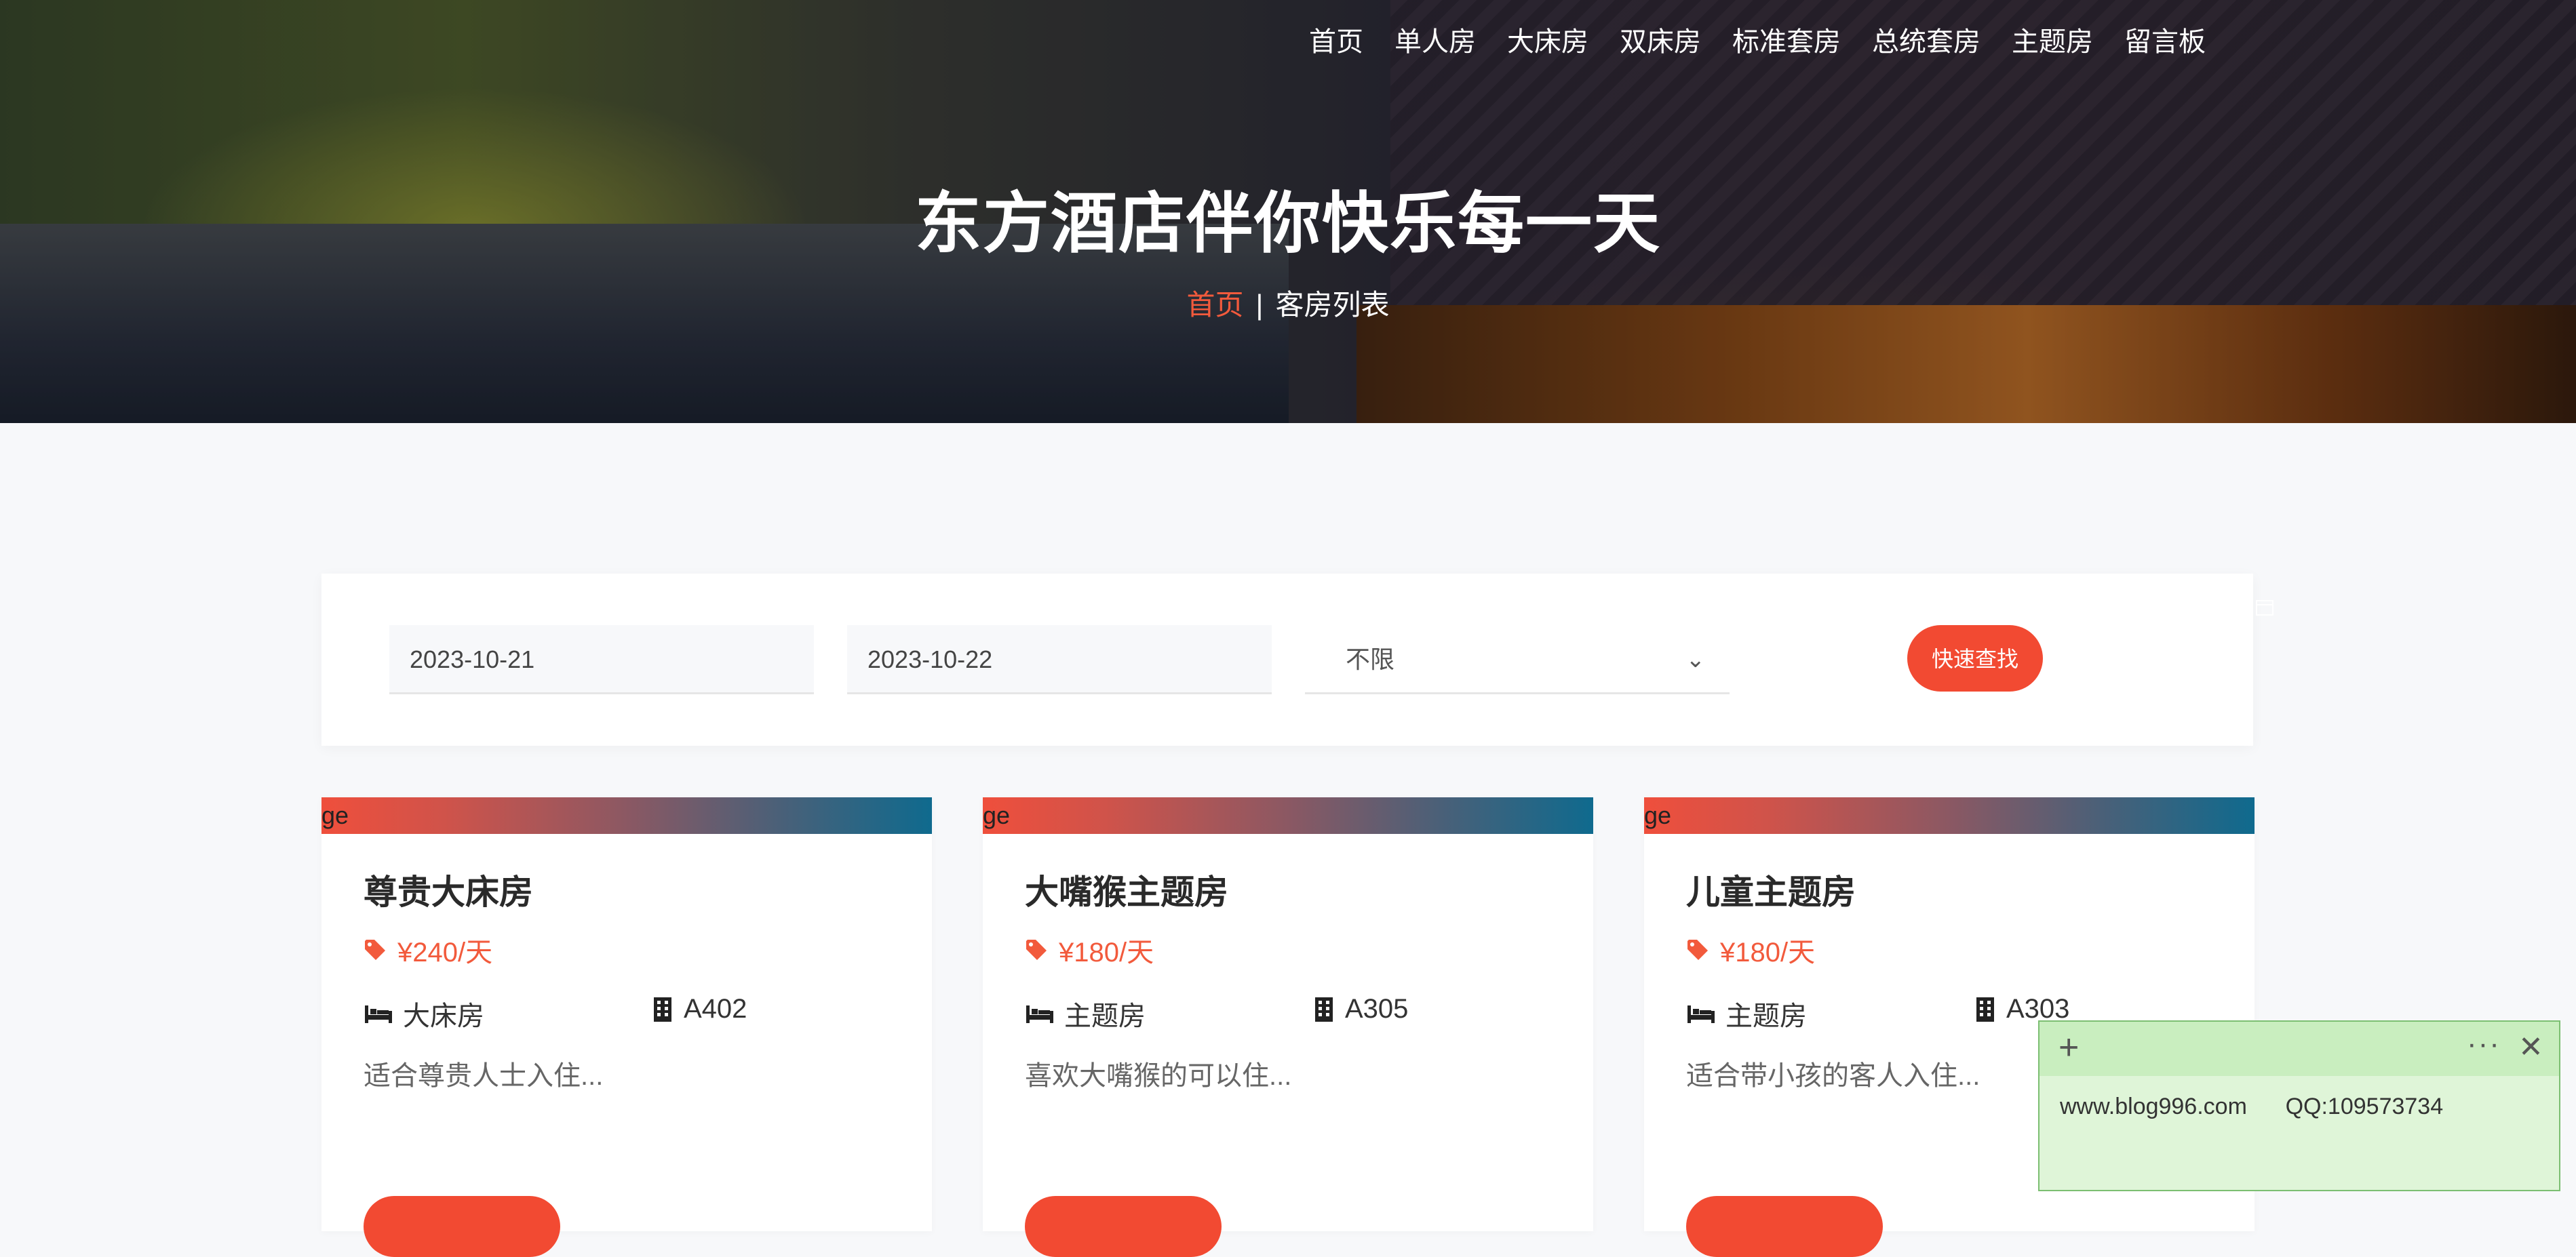 The image size is (2576, 1257). I want to click on room-number-label: A305, so click(1377, 1009).